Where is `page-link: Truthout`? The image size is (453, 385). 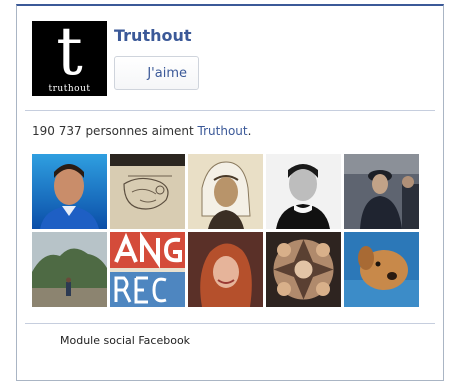 page-link: Truthout is located at coordinates (223, 131).